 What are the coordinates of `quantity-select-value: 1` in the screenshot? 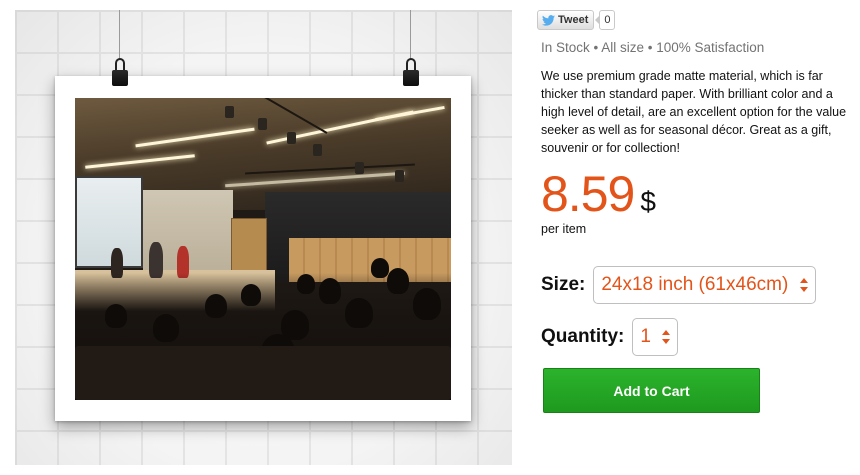 It's located at (645, 336).